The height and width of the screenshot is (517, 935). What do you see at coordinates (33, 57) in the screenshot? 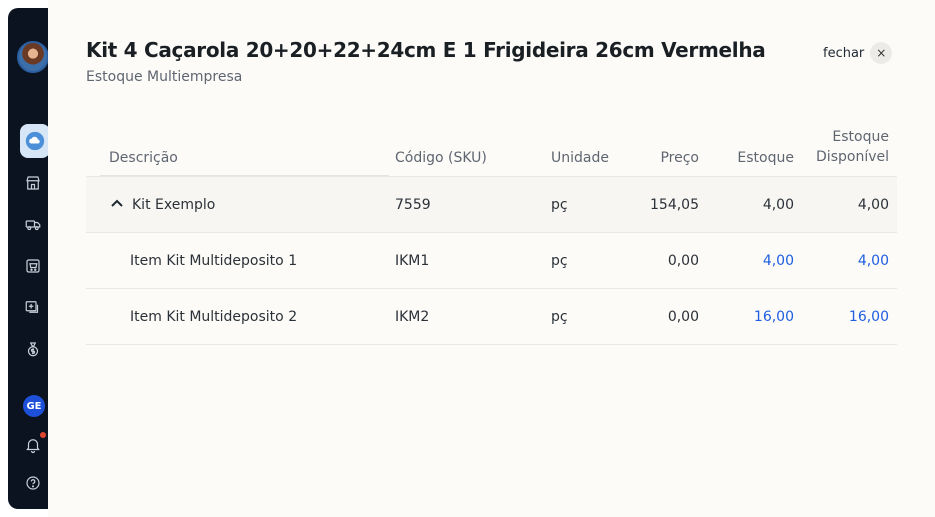
I see `user-avatar` at bounding box center [33, 57].